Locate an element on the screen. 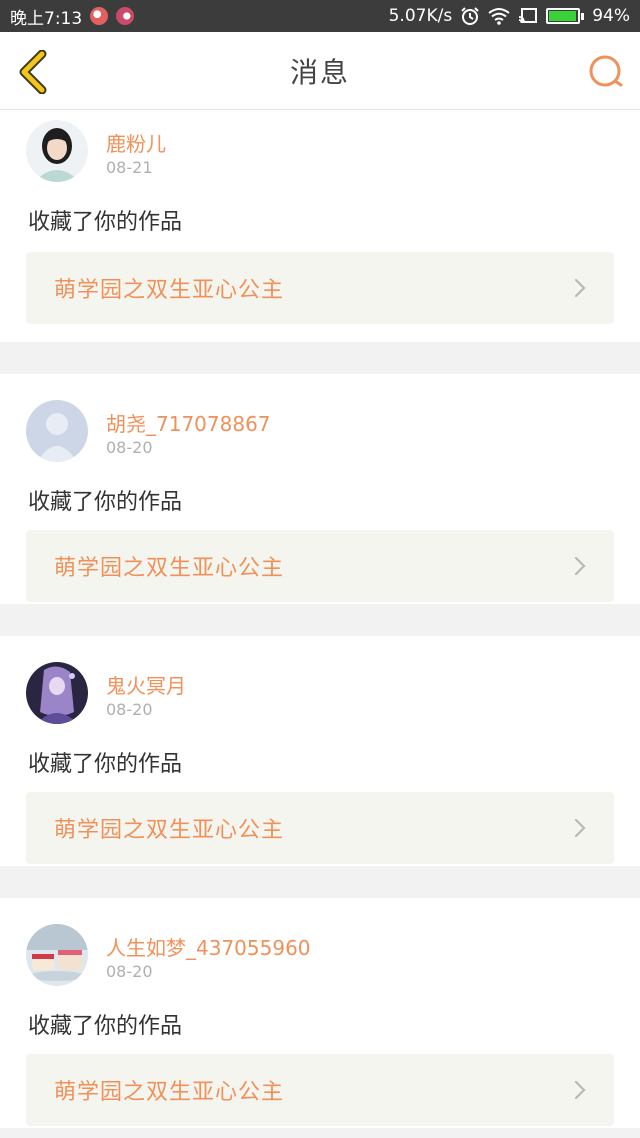  chevron-left-icon is located at coordinates (34, 72).